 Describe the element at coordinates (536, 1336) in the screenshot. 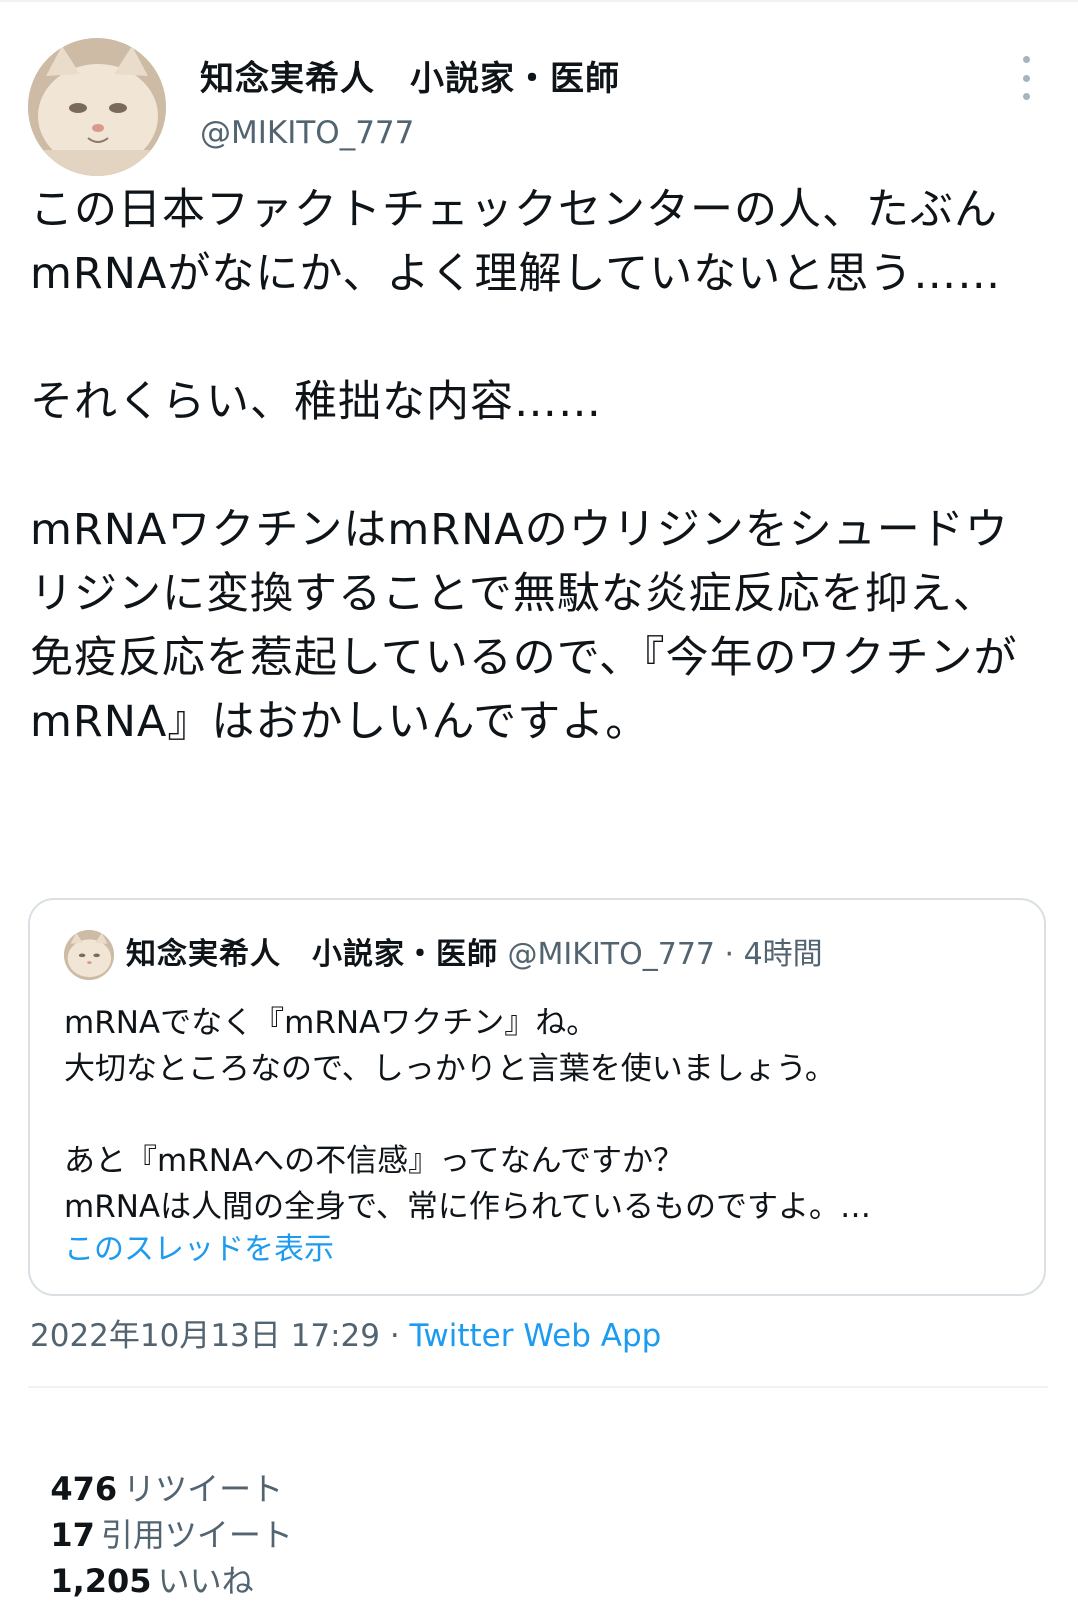

I see `client-link: Twitter Web App` at that location.